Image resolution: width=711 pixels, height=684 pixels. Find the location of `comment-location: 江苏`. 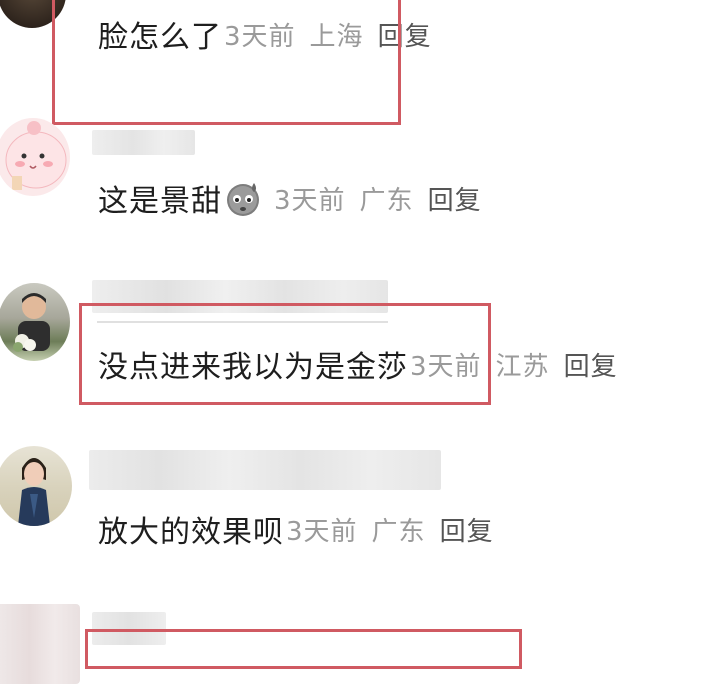

comment-location: 江苏 is located at coordinates (522, 366).